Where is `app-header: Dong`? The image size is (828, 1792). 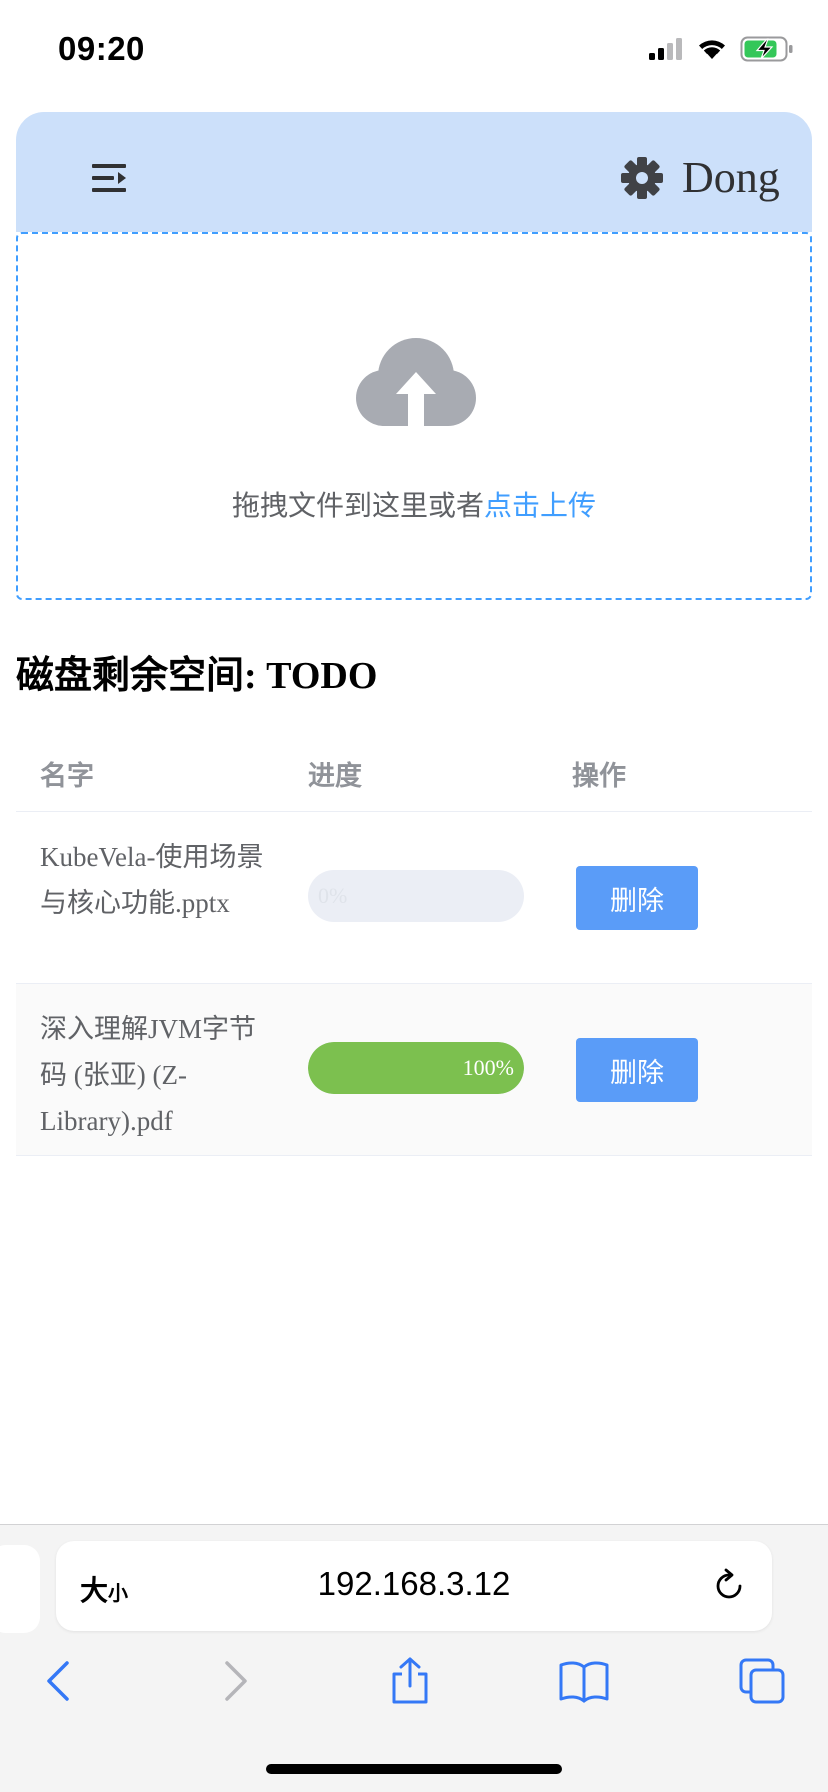
app-header: Dong is located at coordinates (414, 172).